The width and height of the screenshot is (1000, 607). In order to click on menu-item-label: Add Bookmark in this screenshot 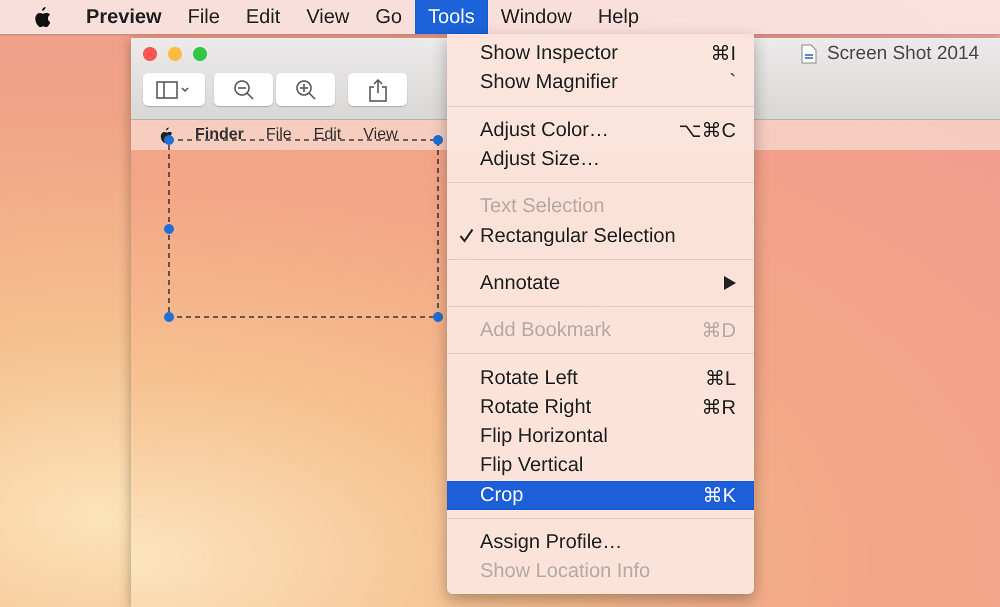, I will do `click(546, 330)`.